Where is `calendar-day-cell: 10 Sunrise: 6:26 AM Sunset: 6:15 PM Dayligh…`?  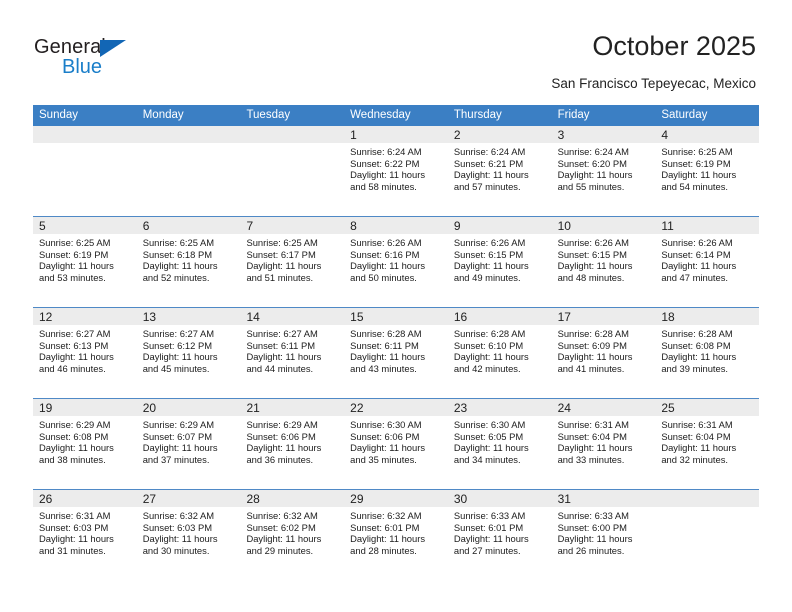
calendar-day-cell: 10 Sunrise: 6:26 AM Sunset: 6:15 PM Dayligh… is located at coordinates (603, 262).